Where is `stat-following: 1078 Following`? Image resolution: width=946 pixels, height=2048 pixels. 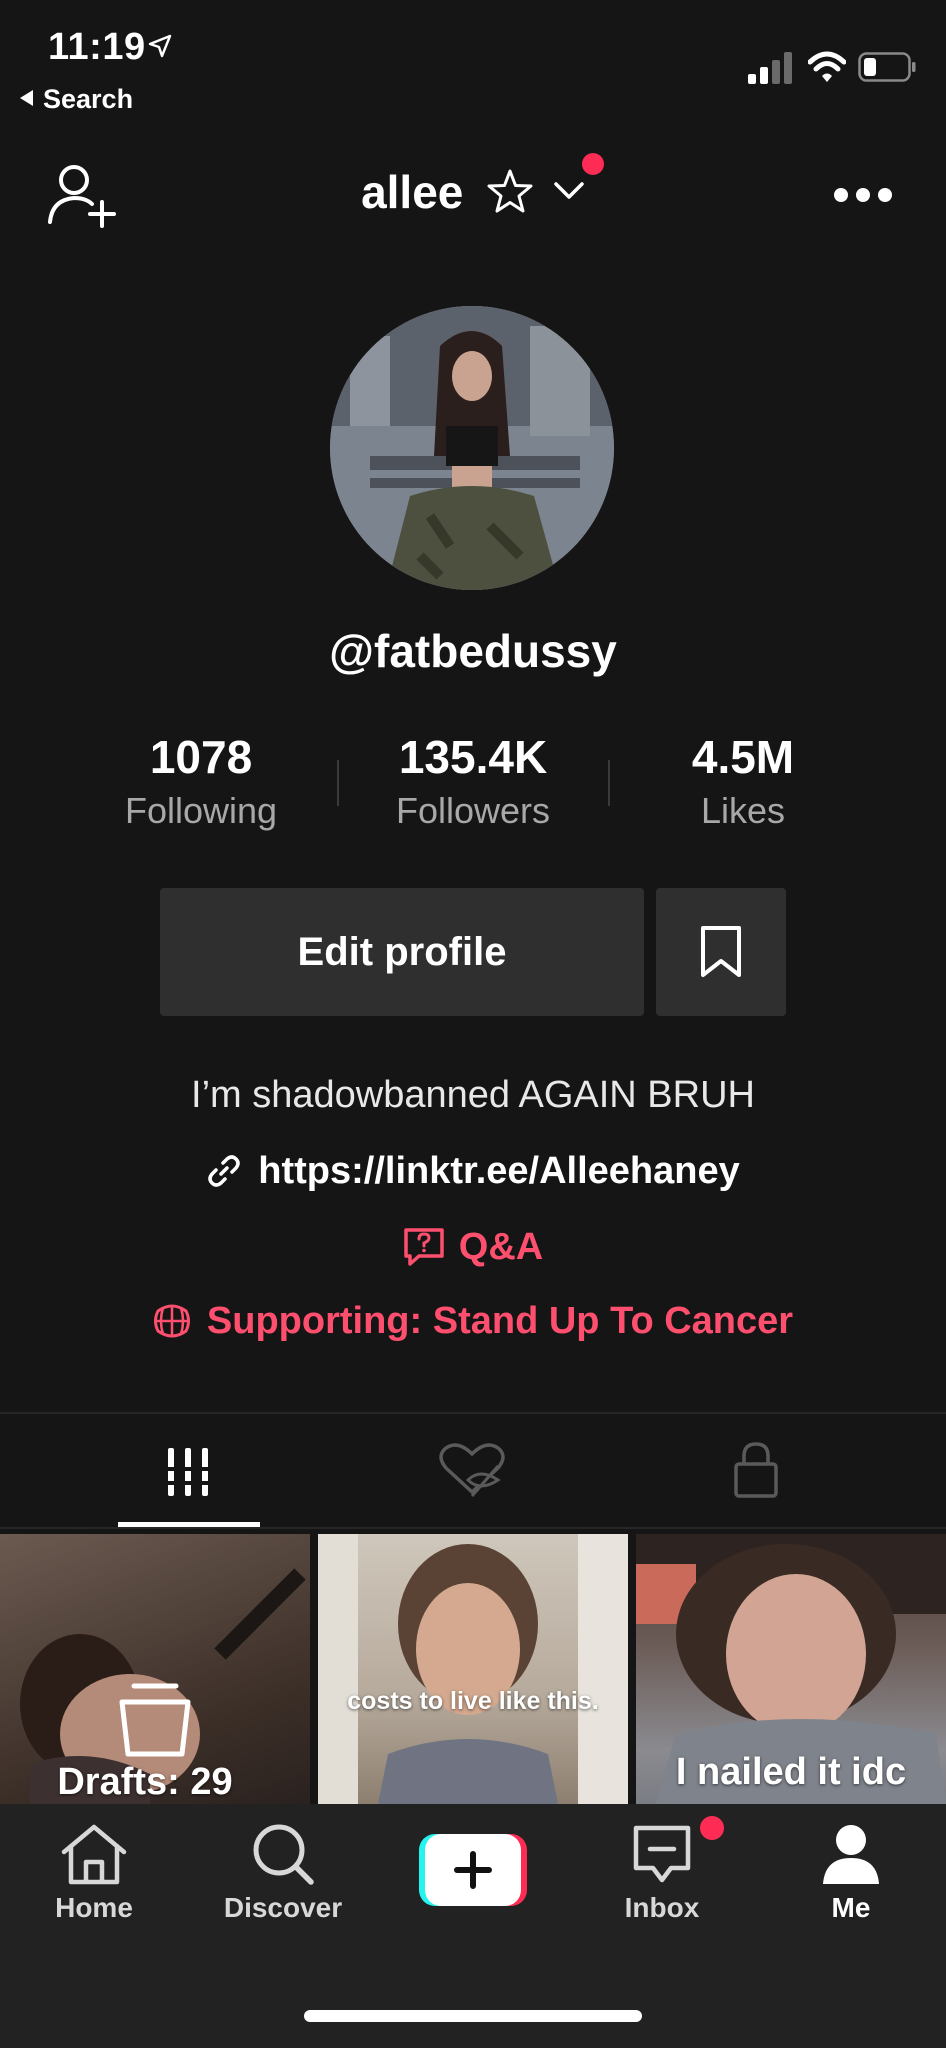
stat-following: 1078 Following is located at coordinates (201, 781).